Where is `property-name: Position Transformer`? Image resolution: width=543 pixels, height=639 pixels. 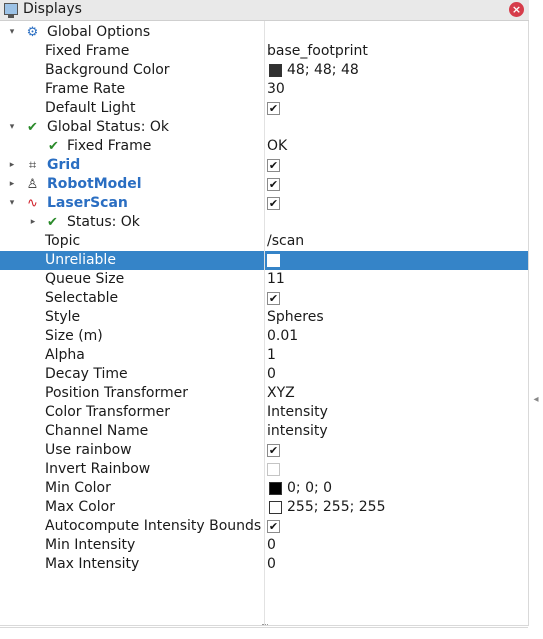 property-name: Position Transformer is located at coordinates (116, 393).